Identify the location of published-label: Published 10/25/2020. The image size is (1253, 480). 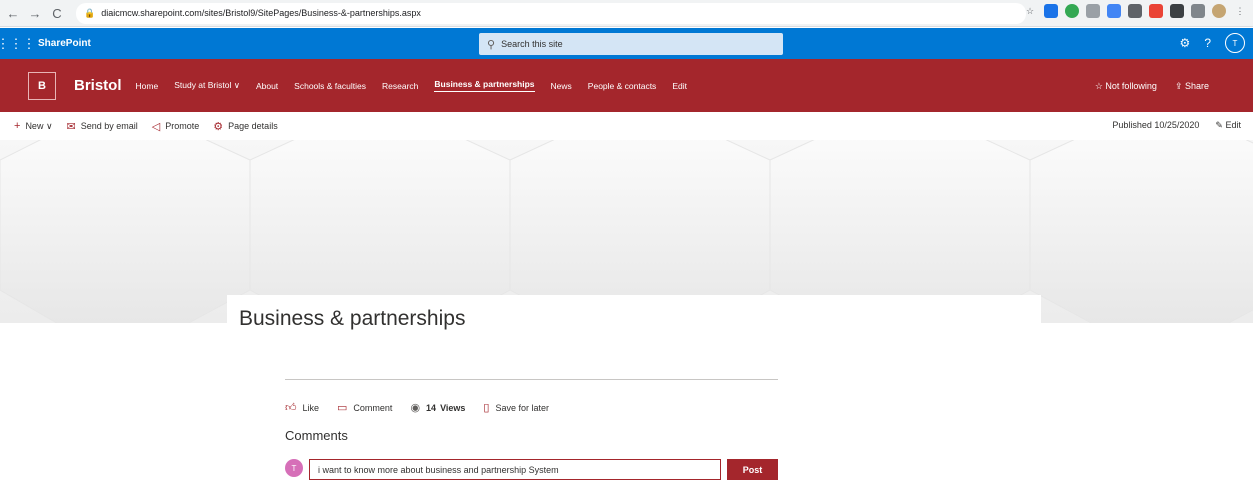
(1156, 125).